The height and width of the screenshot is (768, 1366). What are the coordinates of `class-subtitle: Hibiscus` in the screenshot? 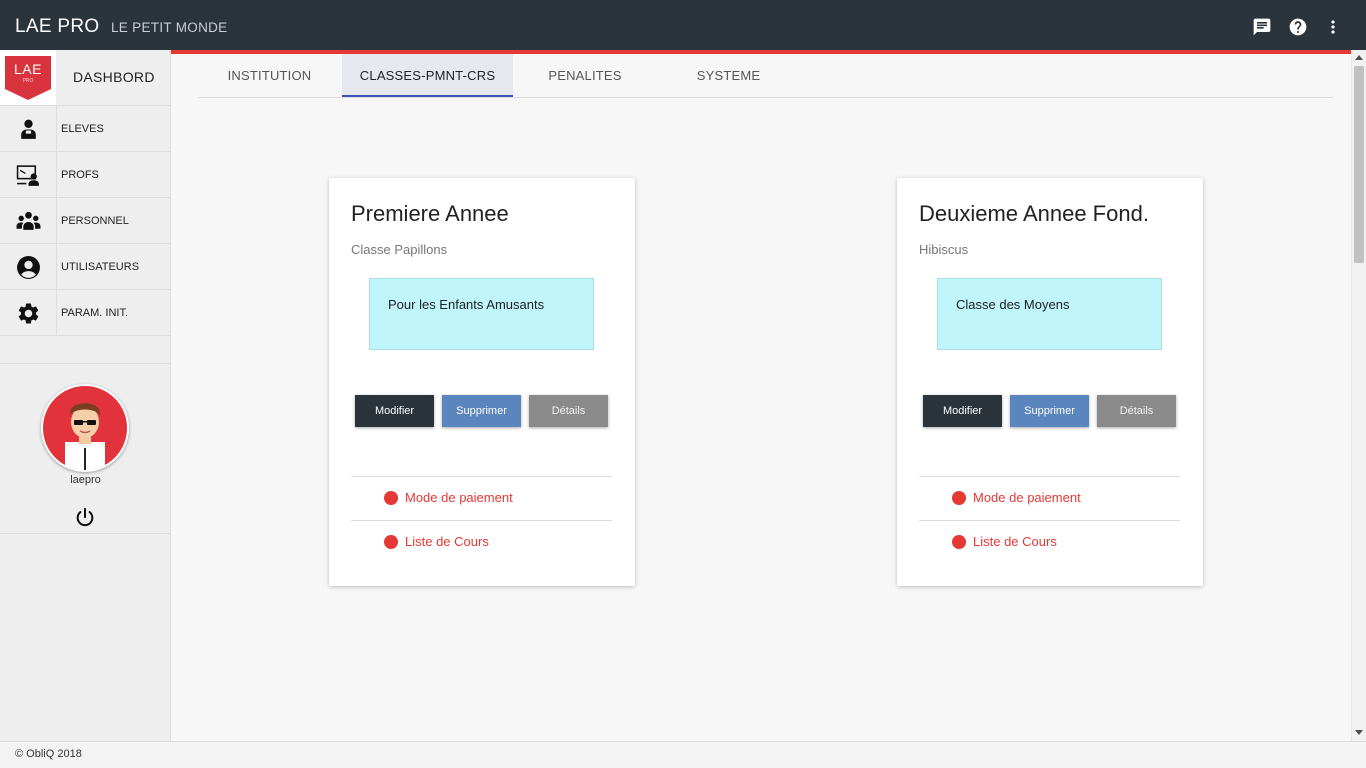 It's located at (944, 249).